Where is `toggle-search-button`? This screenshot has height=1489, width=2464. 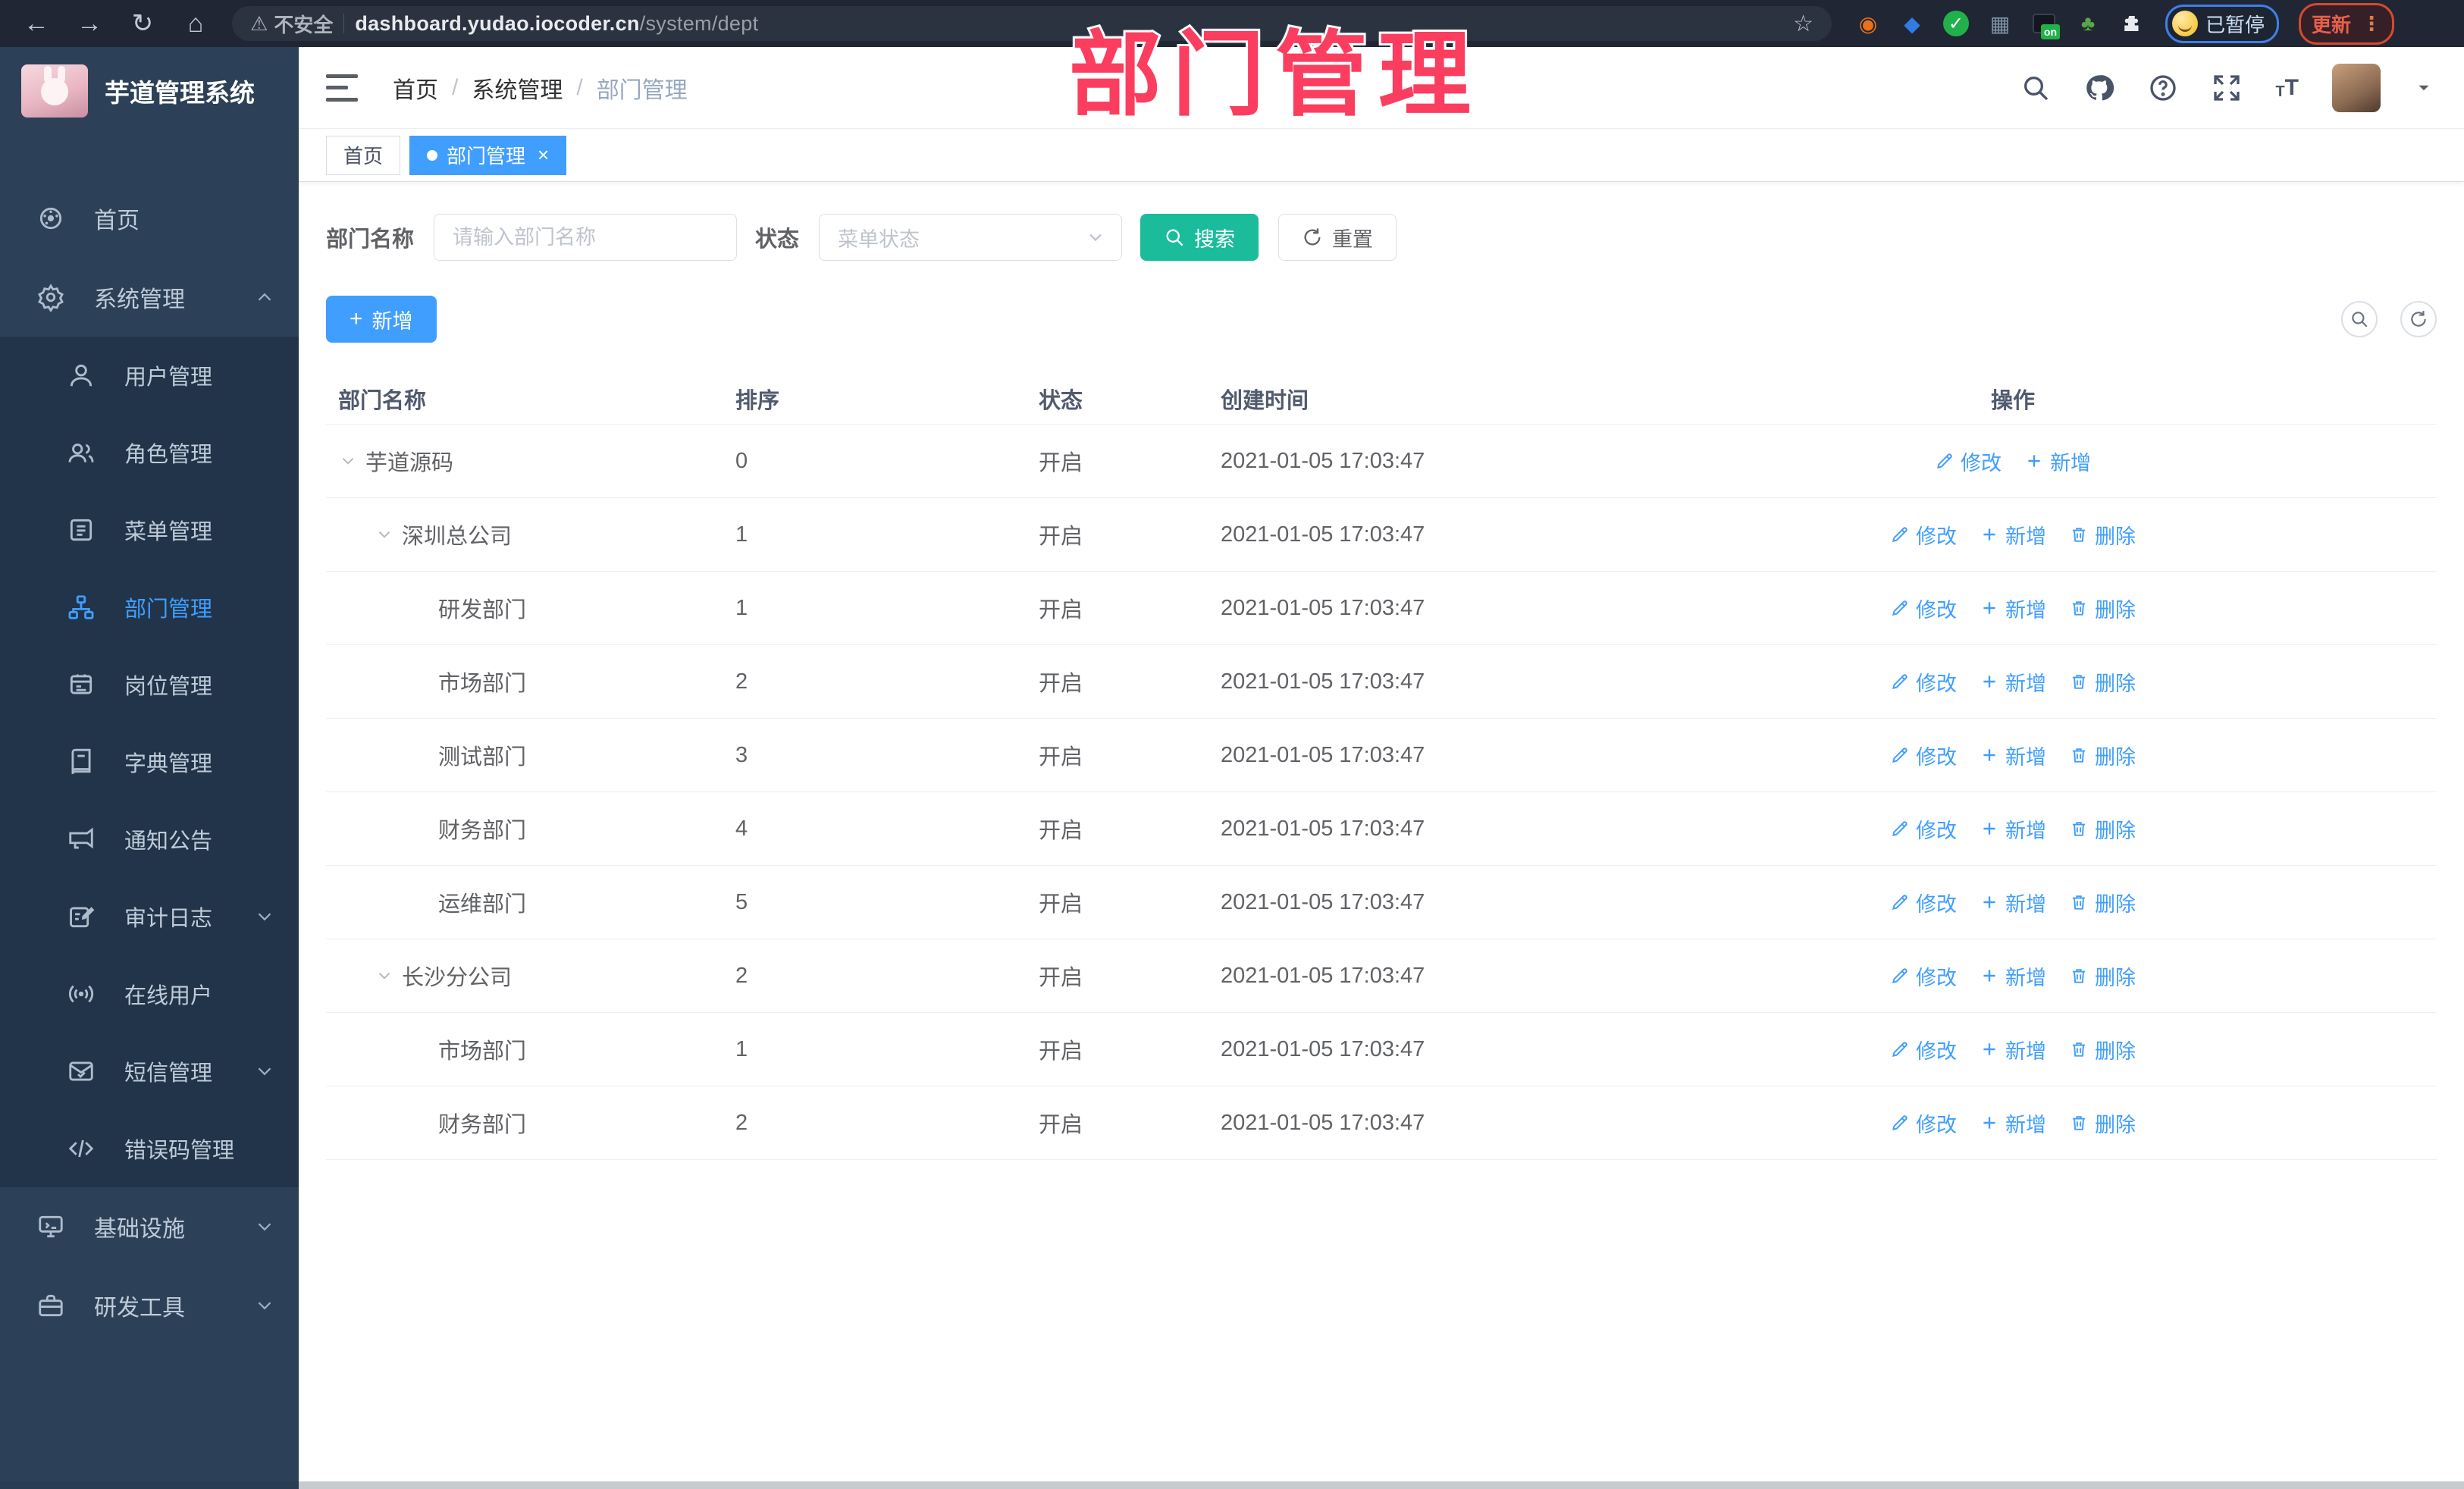 toggle-search-button is located at coordinates (2360, 319).